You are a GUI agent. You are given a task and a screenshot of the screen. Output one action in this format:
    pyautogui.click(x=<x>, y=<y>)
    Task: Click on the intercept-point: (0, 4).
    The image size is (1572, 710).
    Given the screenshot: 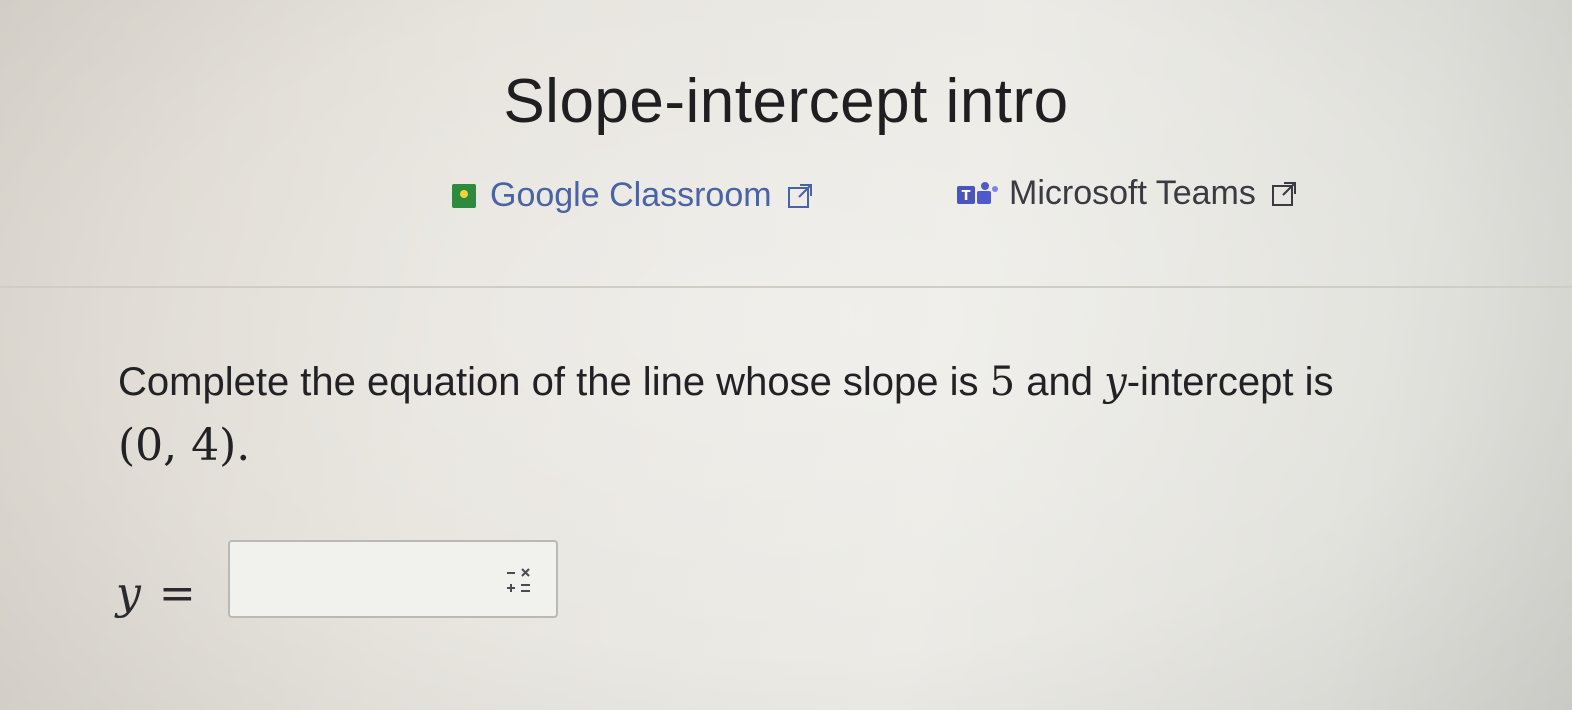 What is the action you would take?
    pyautogui.click(x=833, y=446)
    